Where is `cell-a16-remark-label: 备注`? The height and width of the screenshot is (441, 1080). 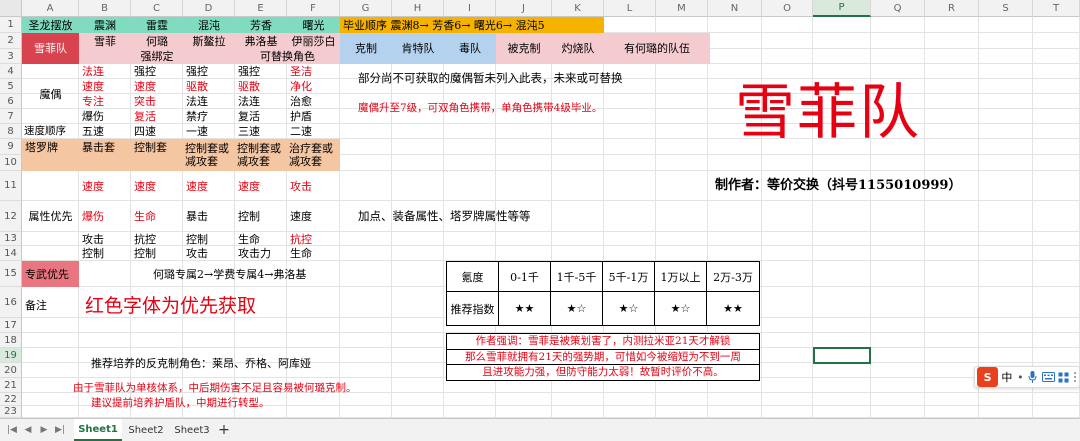 cell-a16-remark-label: 备注 is located at coordinates (50, 305).